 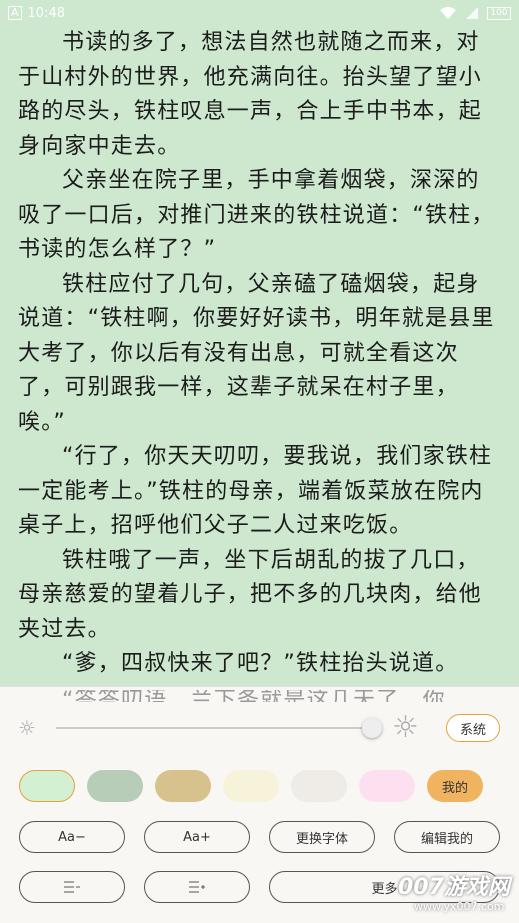 What do you see at coordinates (197, 837) in the screenshot?
I see `font-larger-button: Aa+` at bounding box center [197, 837].